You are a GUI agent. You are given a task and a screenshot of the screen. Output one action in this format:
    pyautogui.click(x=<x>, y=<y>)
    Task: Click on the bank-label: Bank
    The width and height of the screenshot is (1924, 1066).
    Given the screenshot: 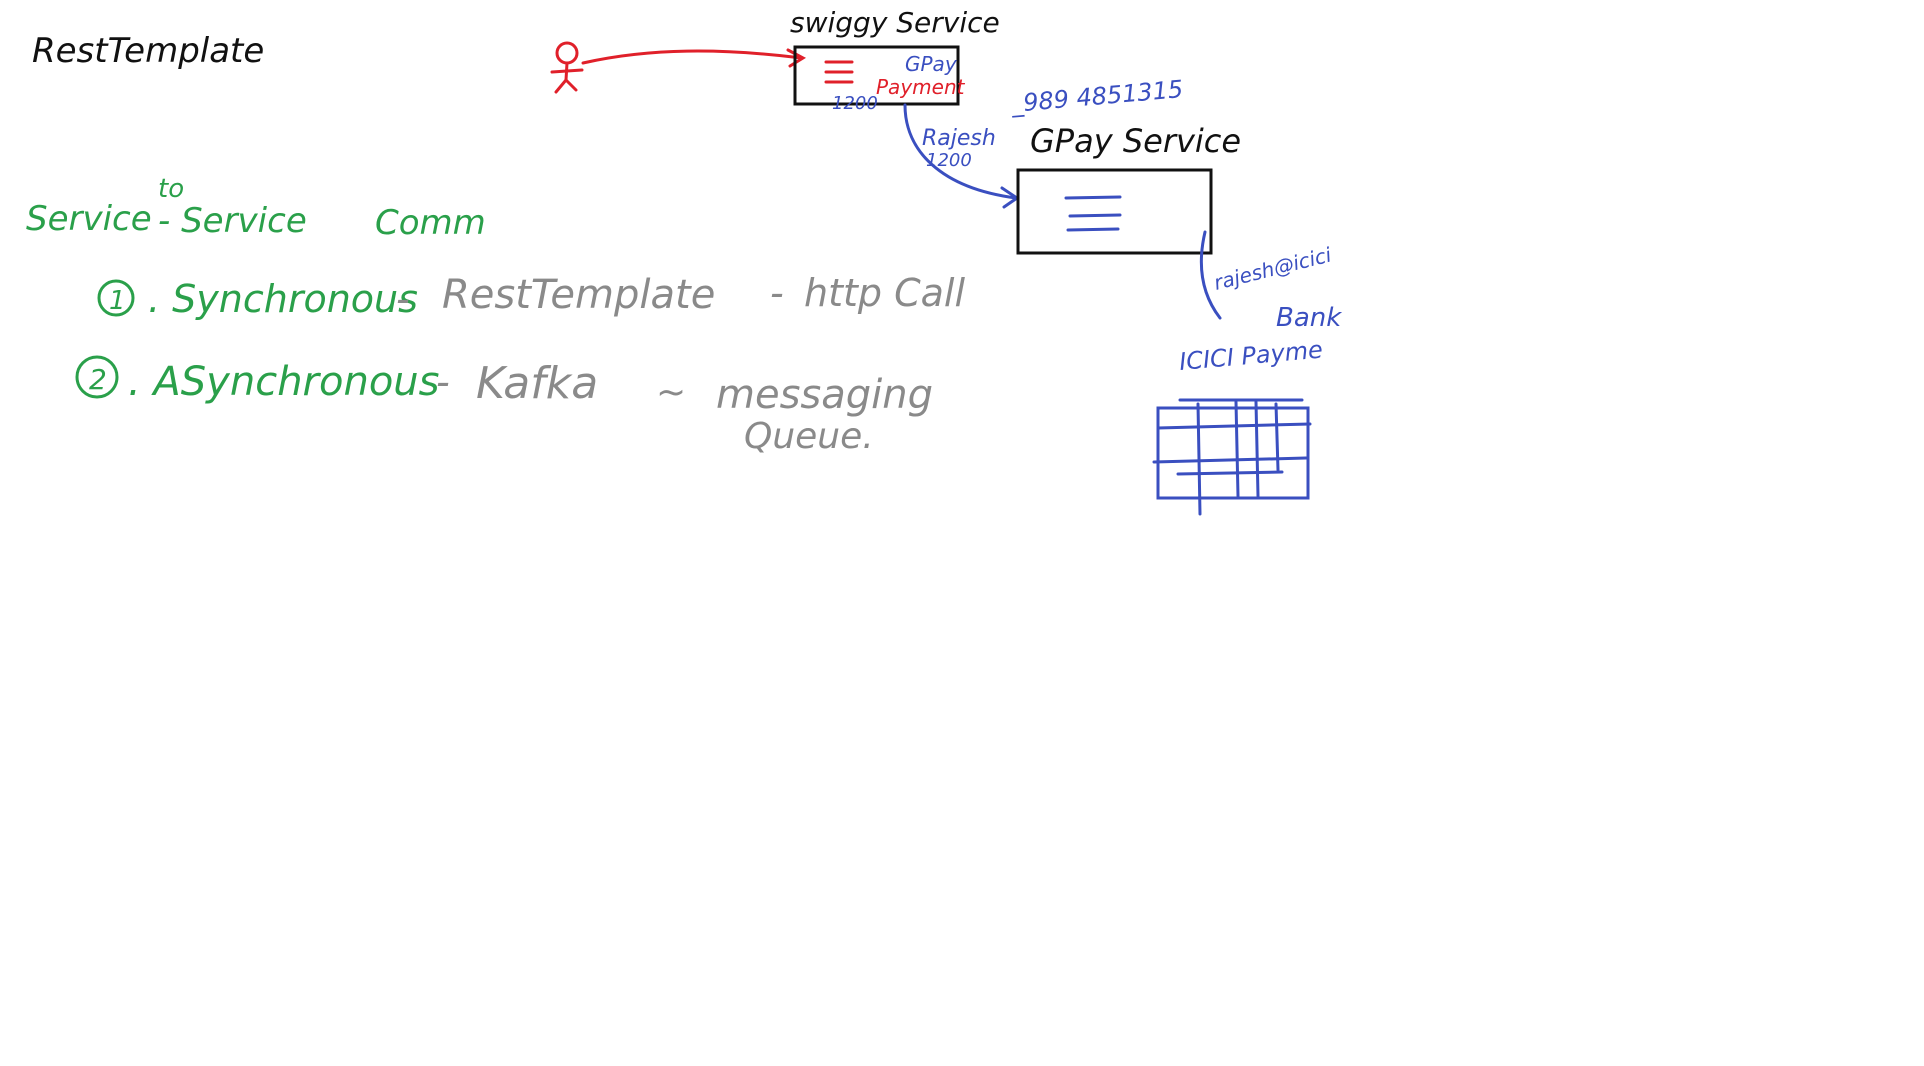 What is the action you would take?
    pyautogui.click(x=1309, y=318)
    